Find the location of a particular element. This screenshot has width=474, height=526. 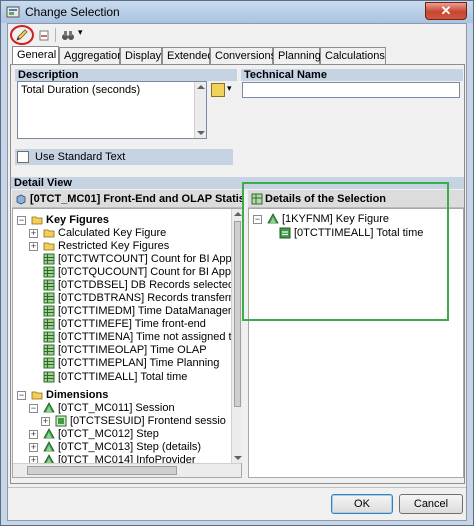

left-tree-row-label: [0TCTDBSEL] DB Records selected is located at coordinates (146, 285).